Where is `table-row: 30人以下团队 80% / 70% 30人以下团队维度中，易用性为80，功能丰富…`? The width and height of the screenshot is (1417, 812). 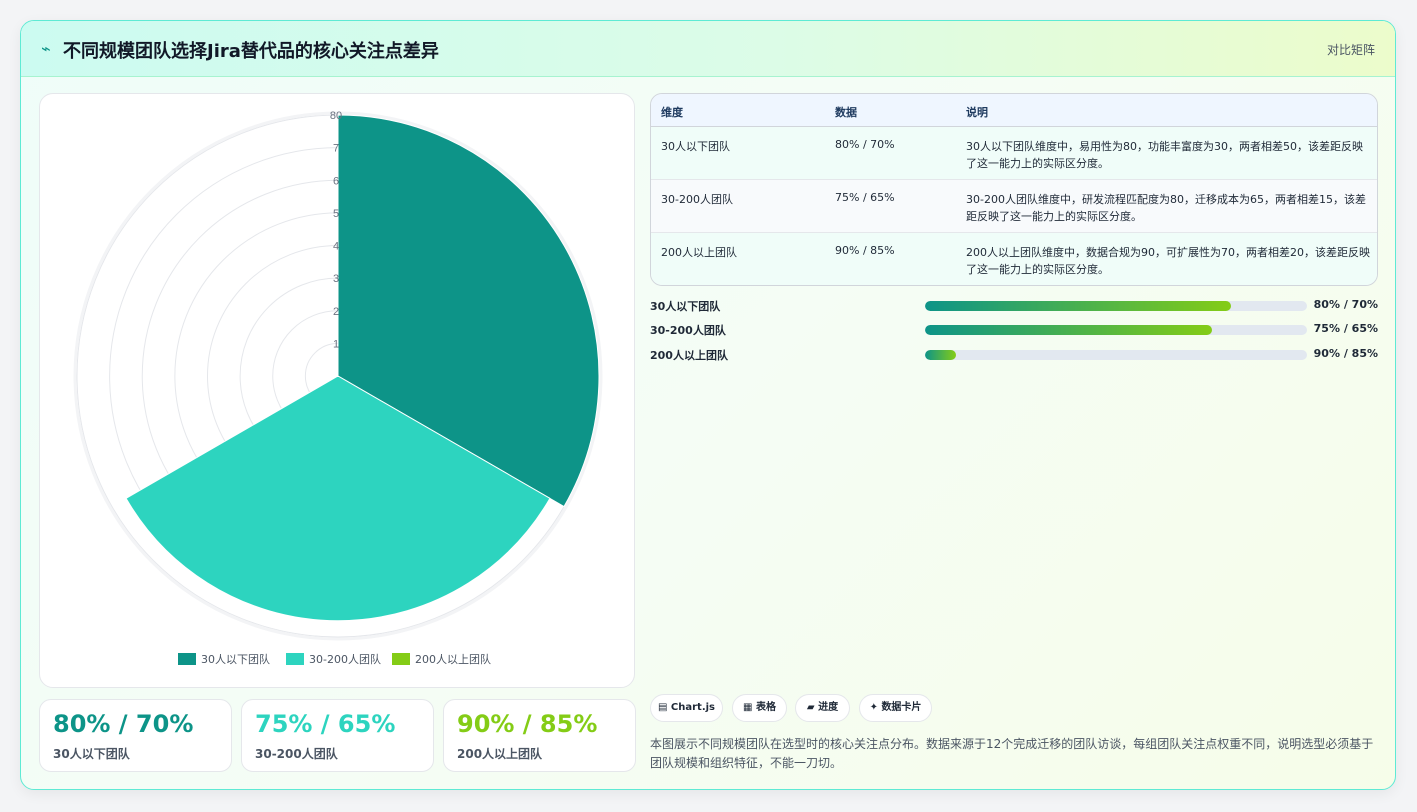
table-row: 30人以下团队 80% / 70% 30人以下团队维度中，易用性为80，功能丰富… is located at coordinates (1014, 153).